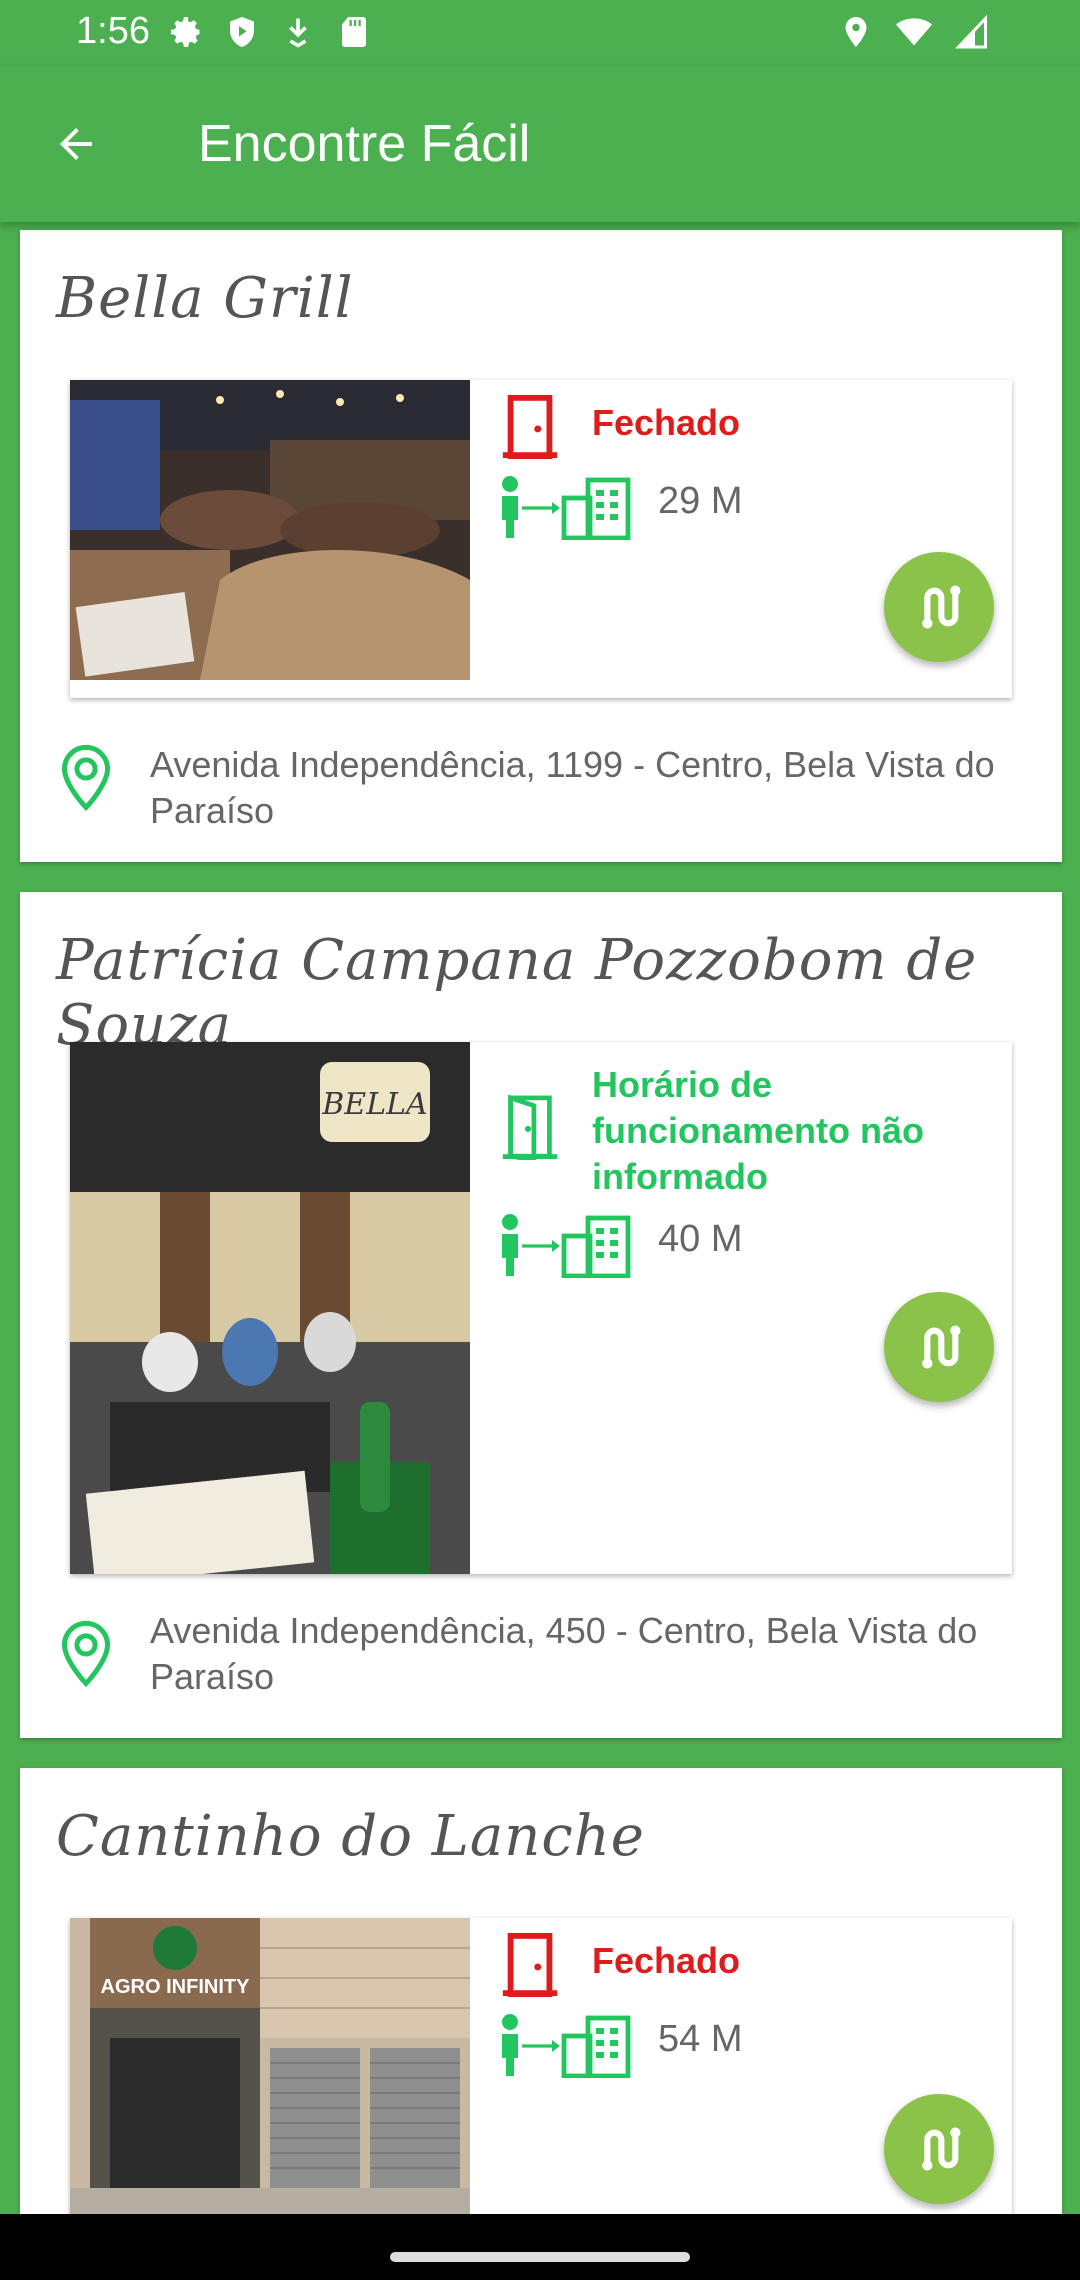  Describe the element at coordinates (856, 32) in the screenshot. I see `location-icon` at that location.